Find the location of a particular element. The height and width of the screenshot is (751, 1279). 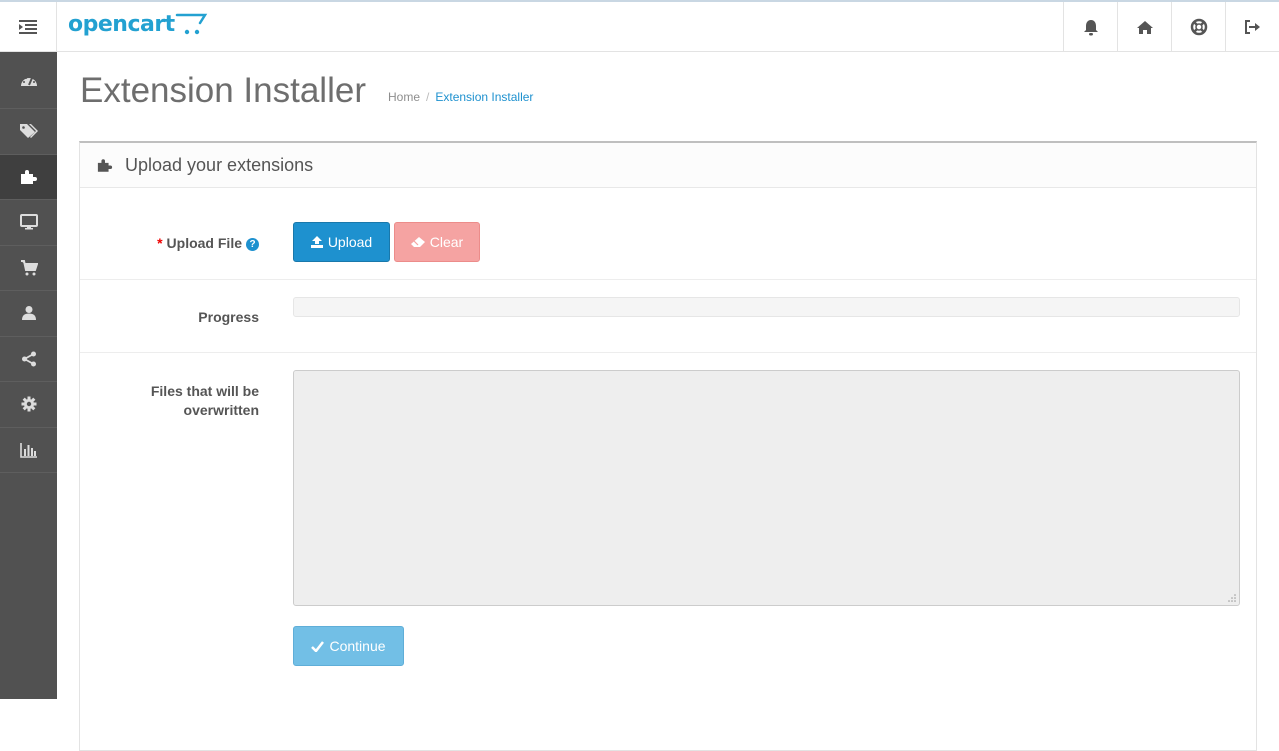

tags-icon is located at coordinates (28, 131).